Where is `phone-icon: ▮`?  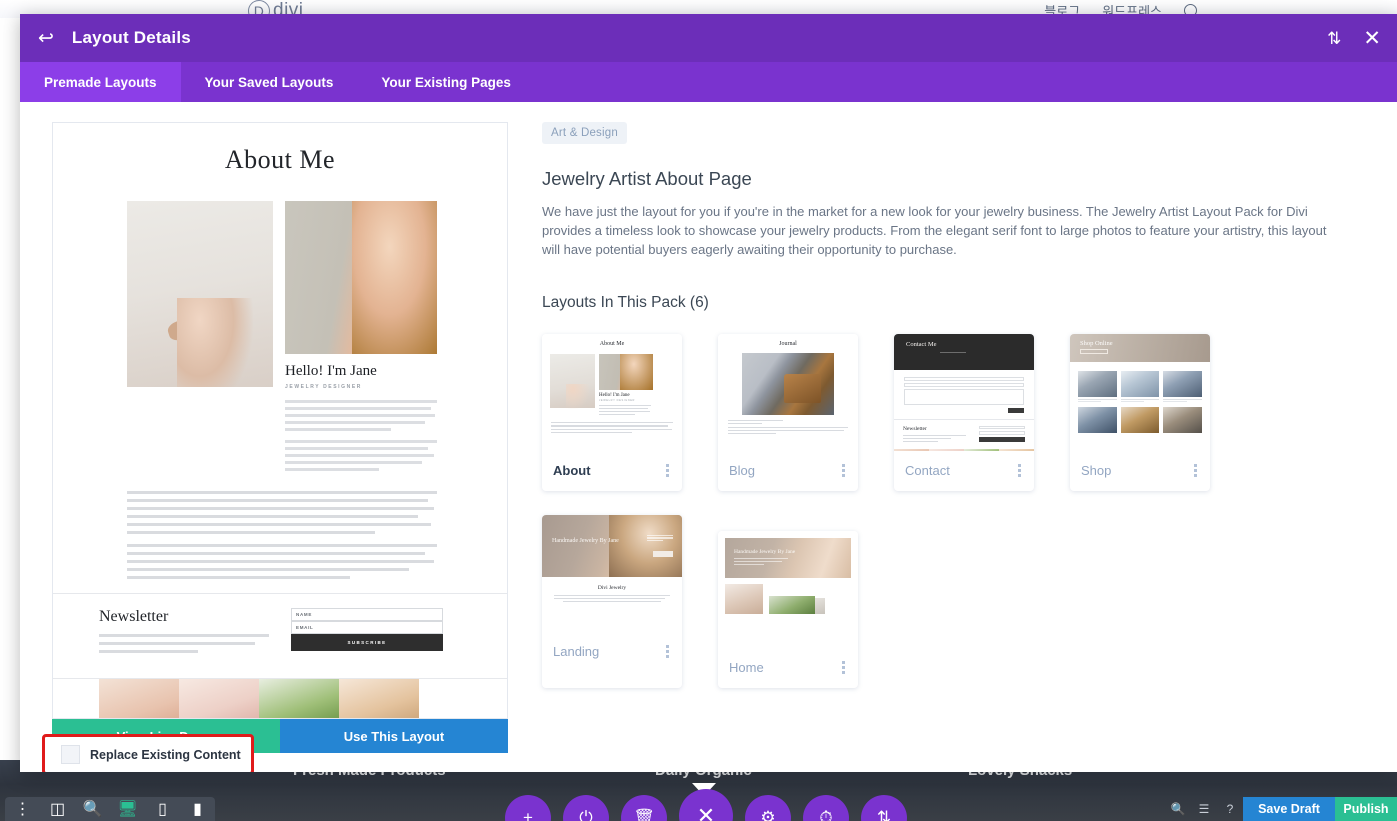 phone-icon: ▮ is located at coordinates (197, 809).